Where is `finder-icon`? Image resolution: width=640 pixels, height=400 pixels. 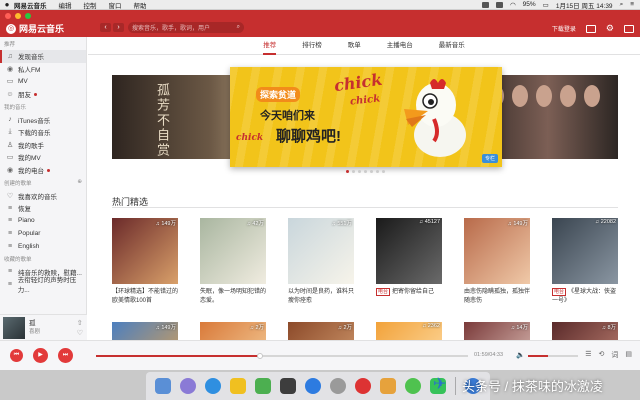
finder-icon is located at coordinates (162, 386).